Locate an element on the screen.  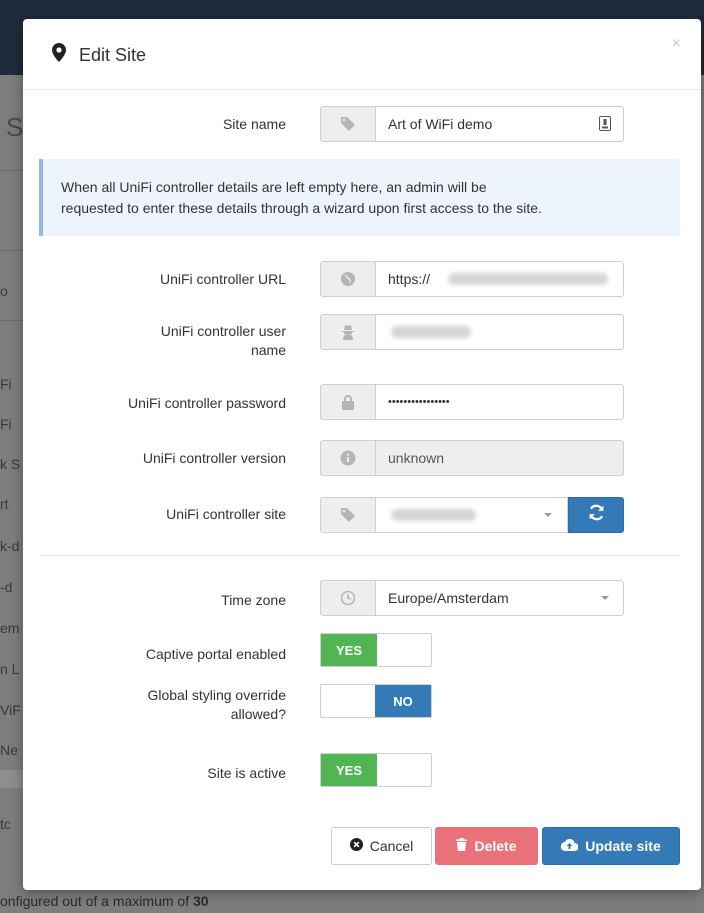
footer-text: onfigured out of a maximum of is located at coordinates (96, 901).